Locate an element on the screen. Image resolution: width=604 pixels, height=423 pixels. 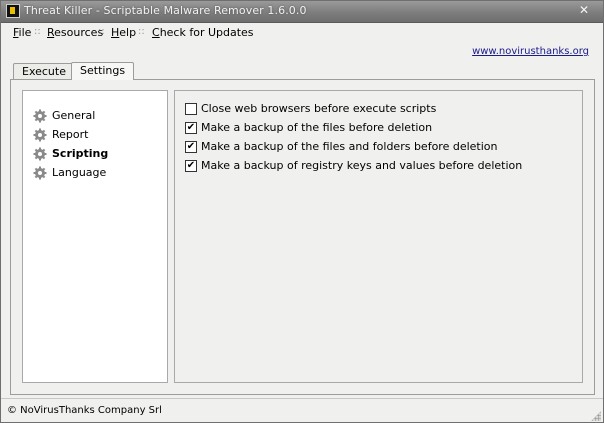
tab-settings: Settings is located at coordinates (103, 71).